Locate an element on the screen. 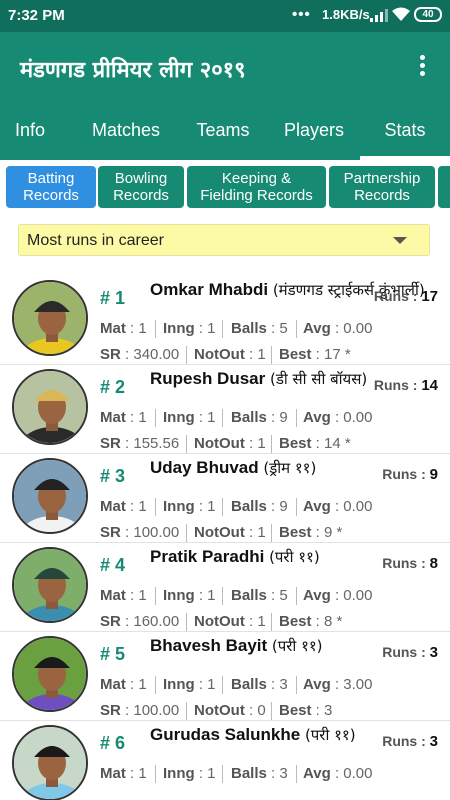 The height and width of the screenshot is (800, 450). player-name: Rupesh Dusar is located at coordinates (208, 378).